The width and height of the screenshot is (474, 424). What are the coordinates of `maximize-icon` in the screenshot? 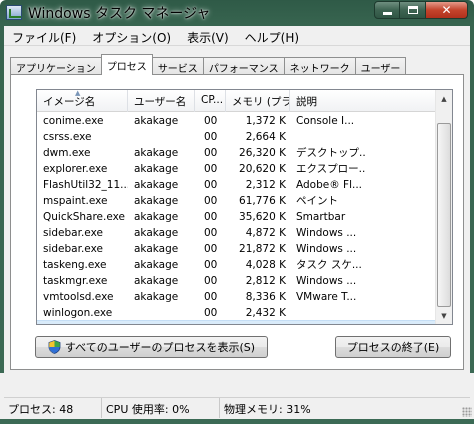 It's located at (412, 10).